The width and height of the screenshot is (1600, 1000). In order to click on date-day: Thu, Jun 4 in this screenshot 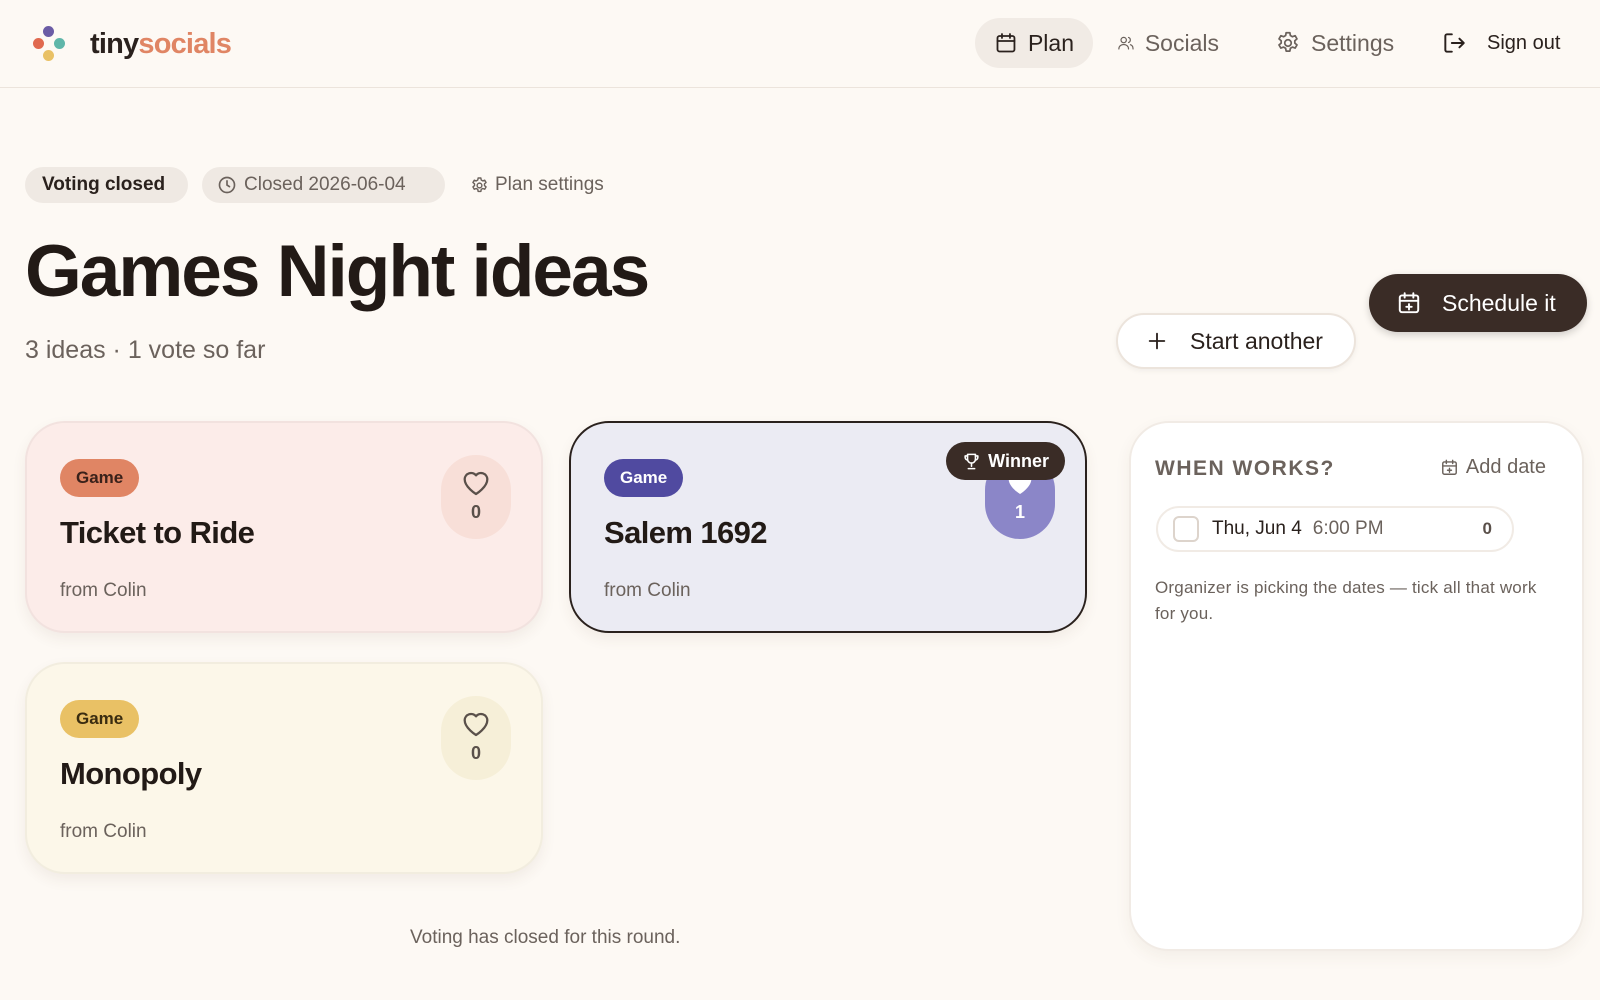, I will do `click(1257, 528)`.